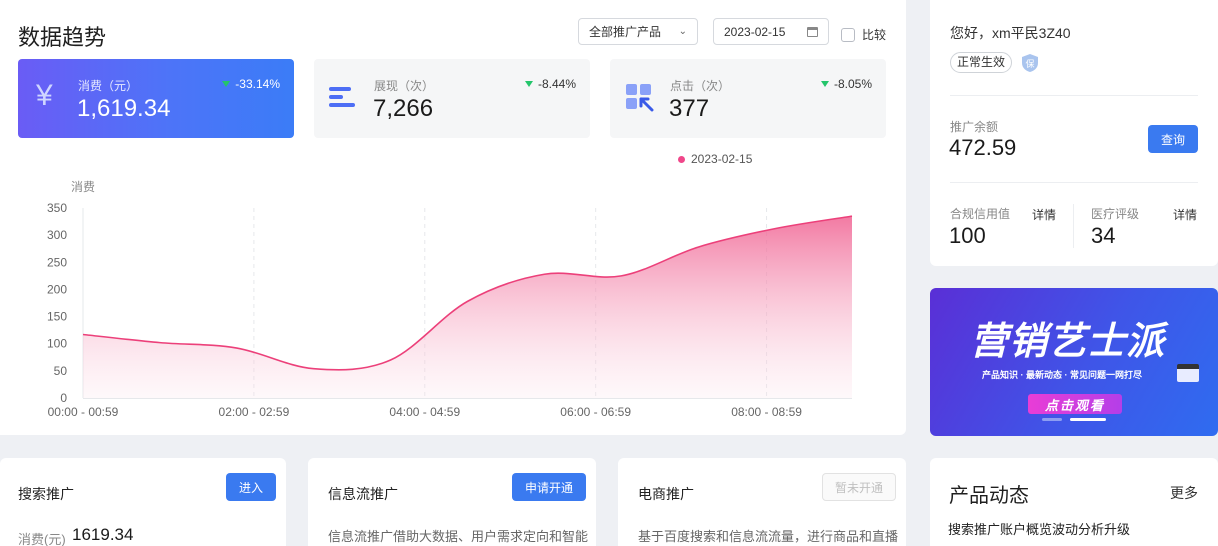  I want to click on y-tick-label: 200, so click(57, 289).